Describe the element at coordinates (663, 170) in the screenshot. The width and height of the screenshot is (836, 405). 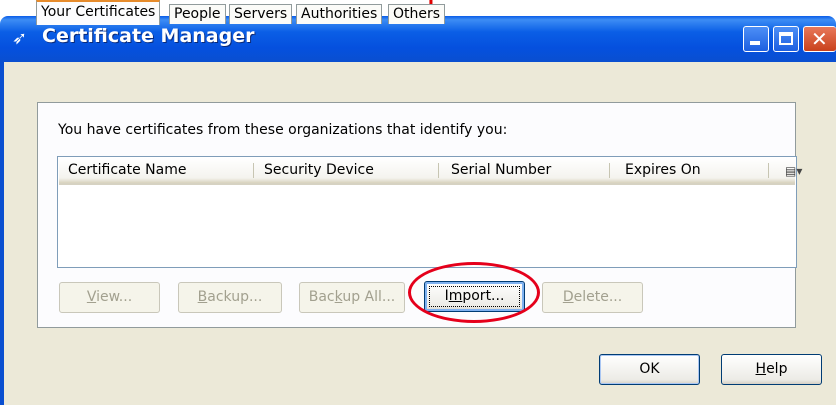
I see `column-expires-on: Expires On` at that location.